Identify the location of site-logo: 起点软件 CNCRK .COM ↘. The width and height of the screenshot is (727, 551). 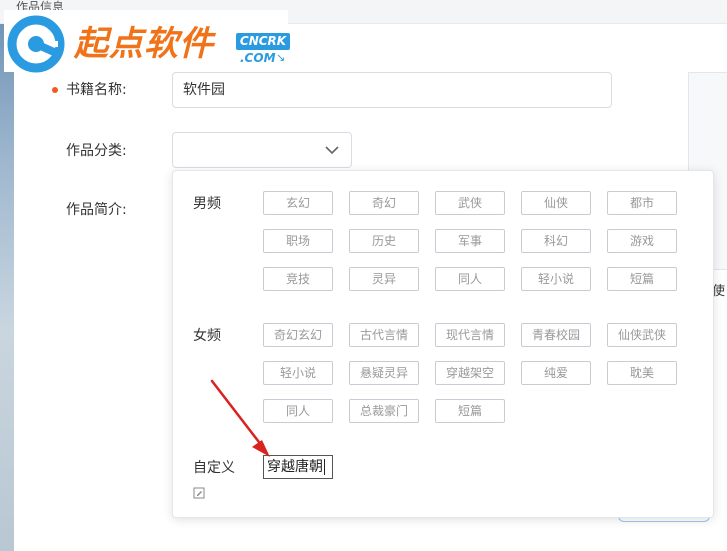
(147, 41).